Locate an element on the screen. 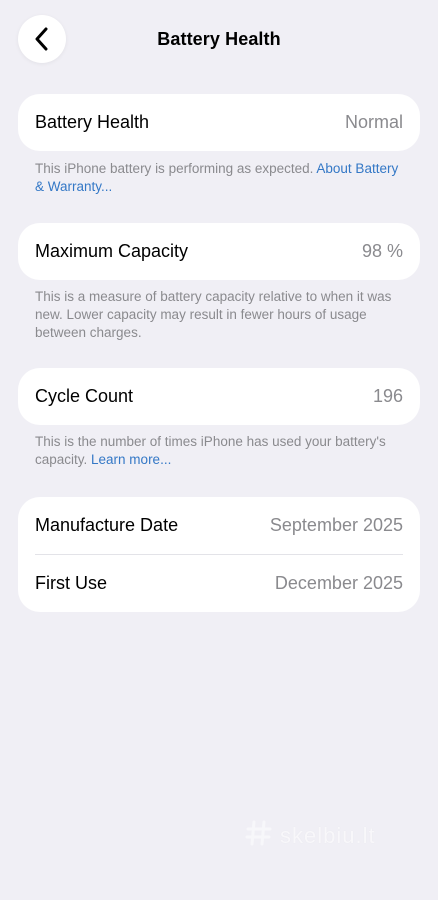 The image size is (438, 900). hash-icon is located at coordinates (259, 835).